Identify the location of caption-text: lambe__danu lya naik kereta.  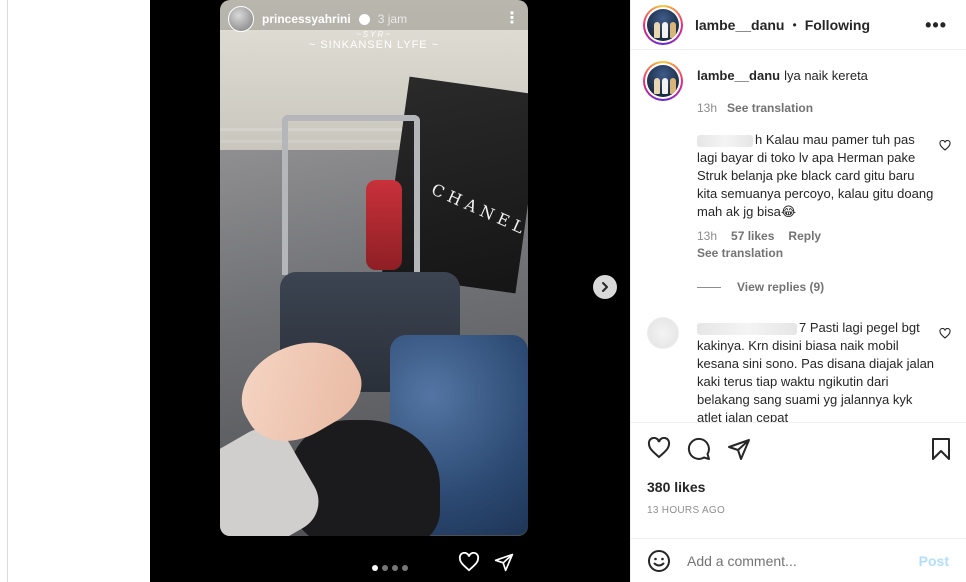
(822, 76).